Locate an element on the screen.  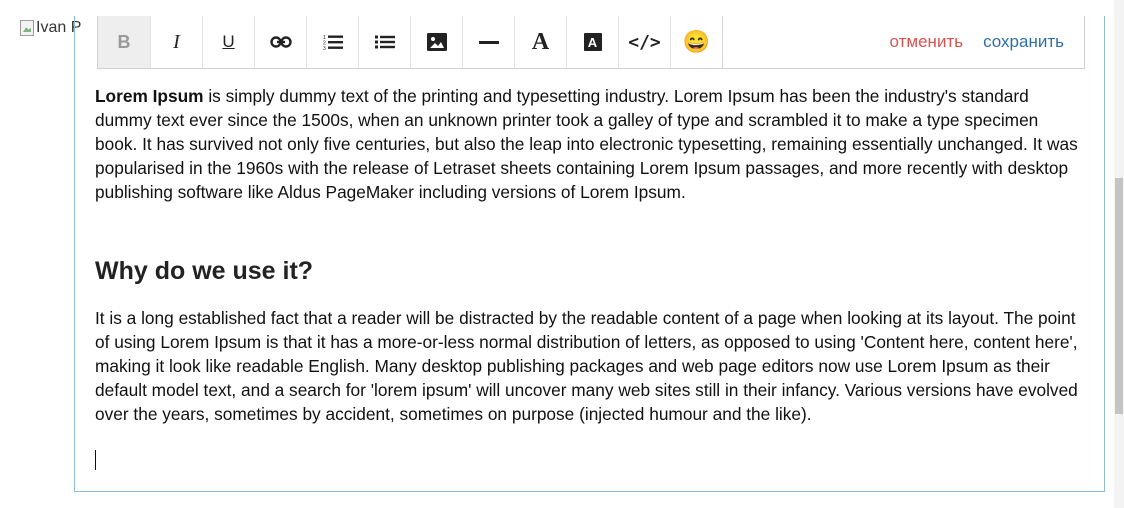
italic-button: I is located at coordinates (177, 42).